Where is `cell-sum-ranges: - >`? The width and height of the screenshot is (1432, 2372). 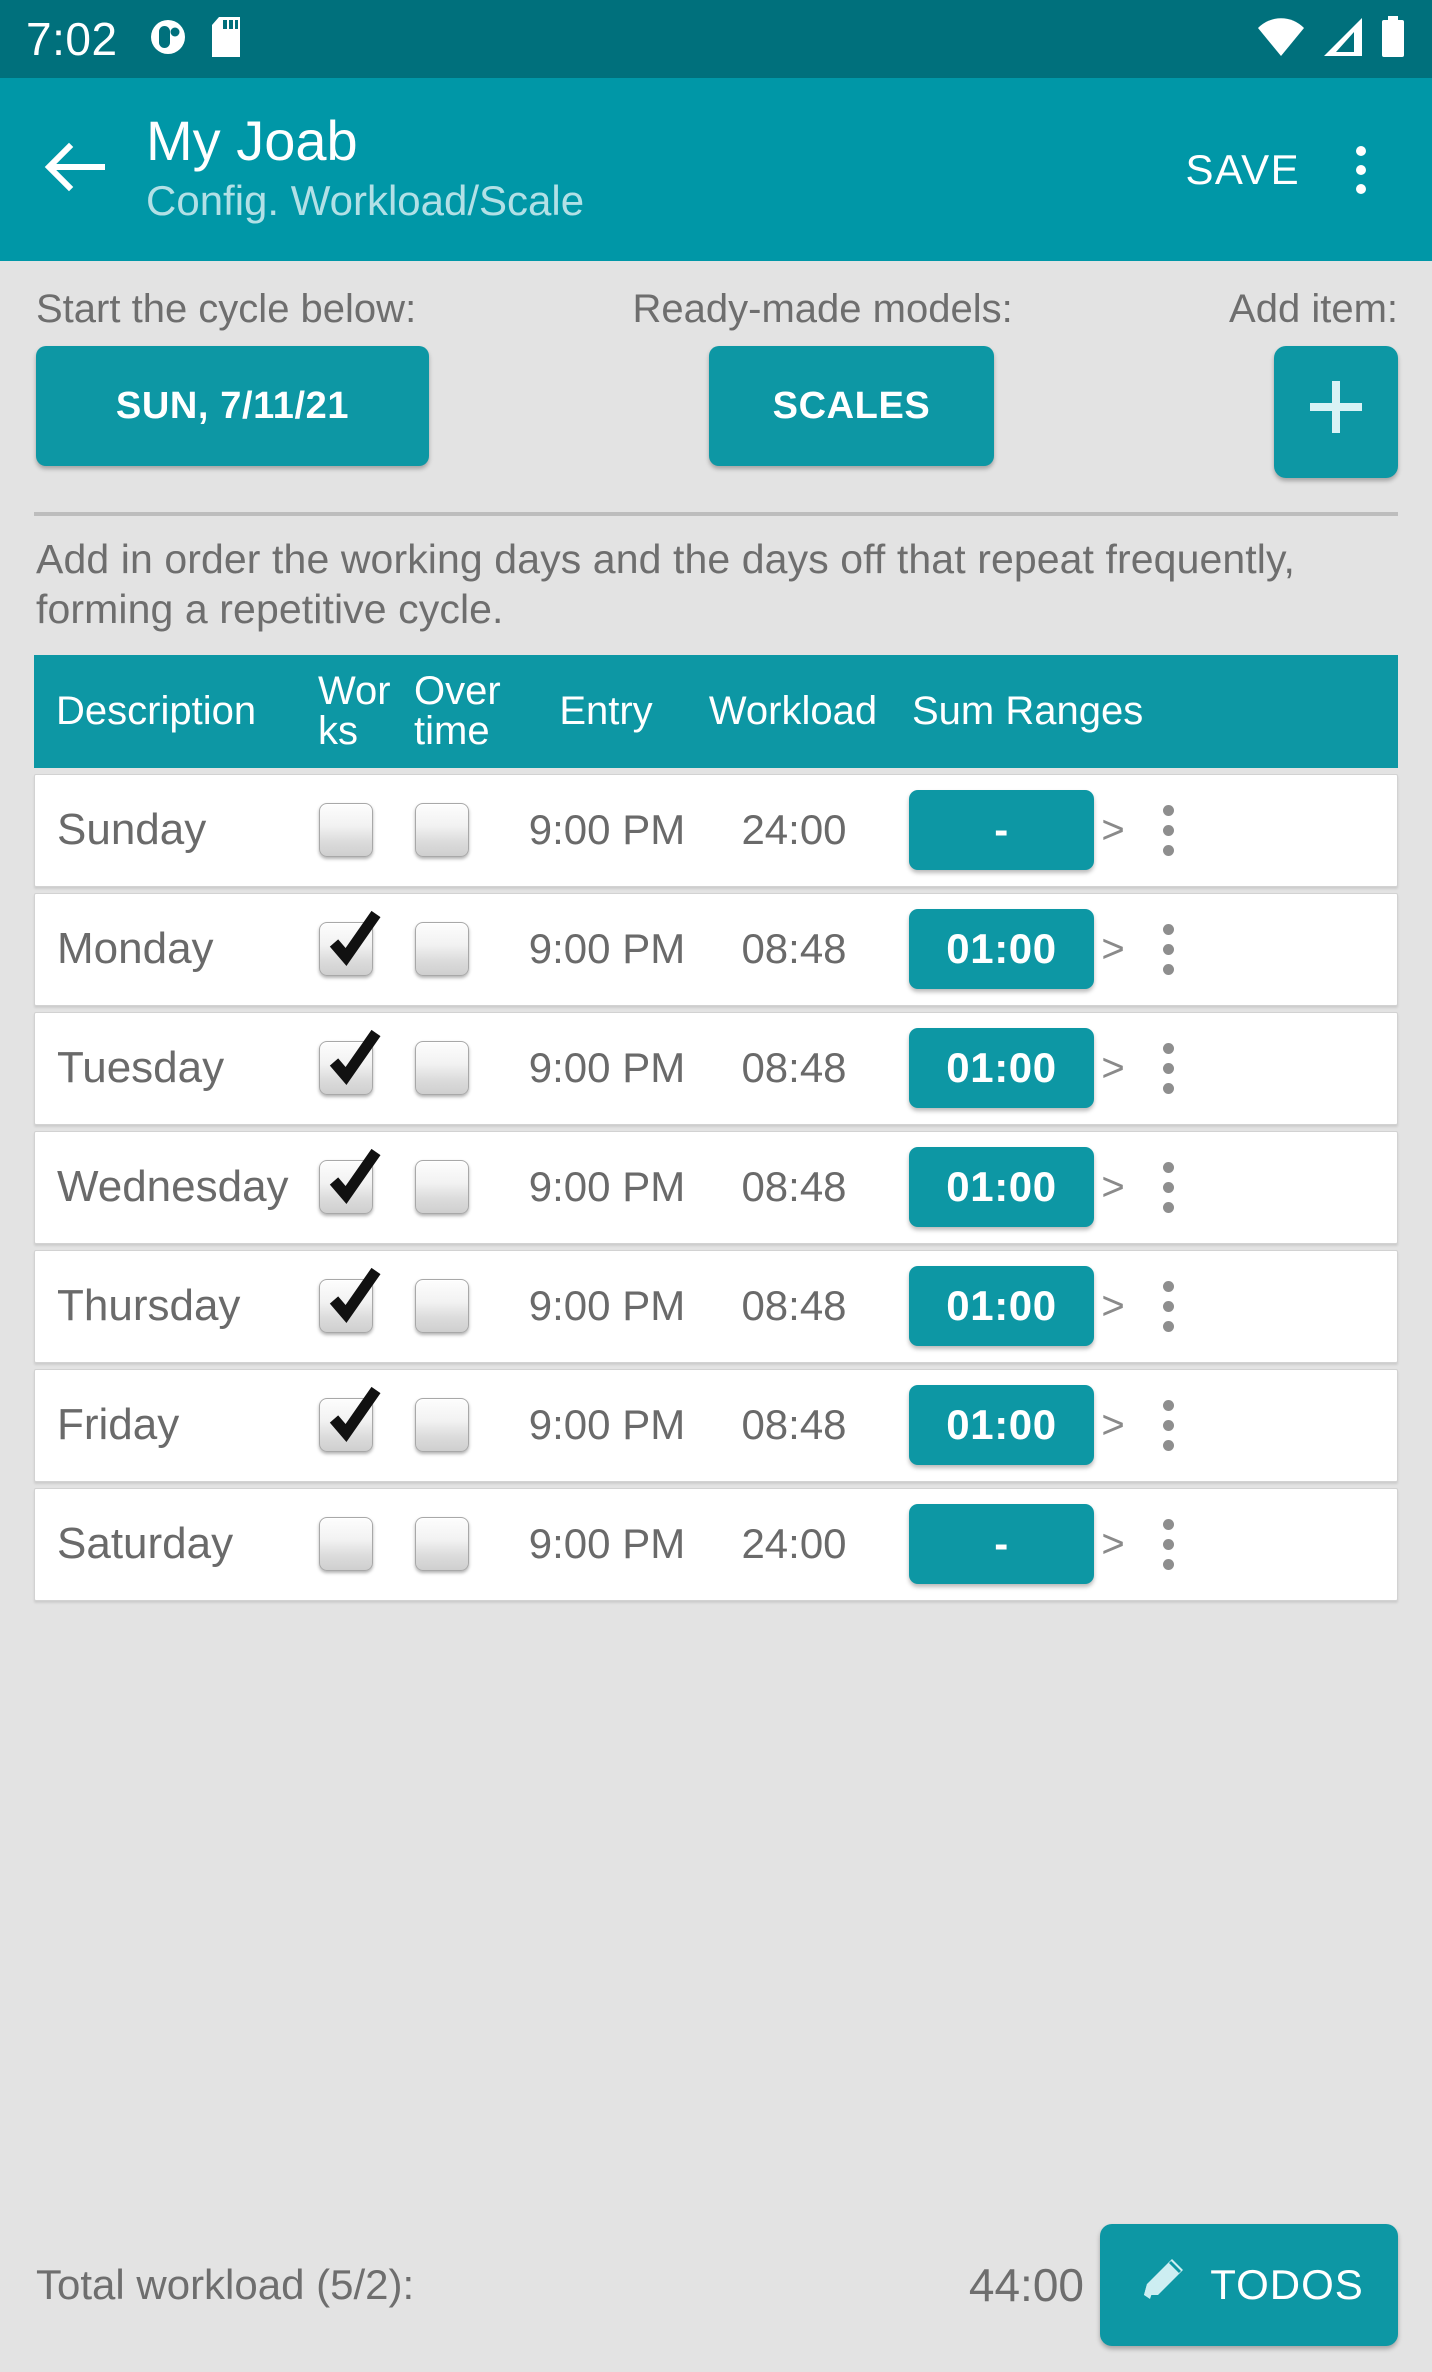
cell-sum-ranges: - > is located at coordinates (1147, 830).